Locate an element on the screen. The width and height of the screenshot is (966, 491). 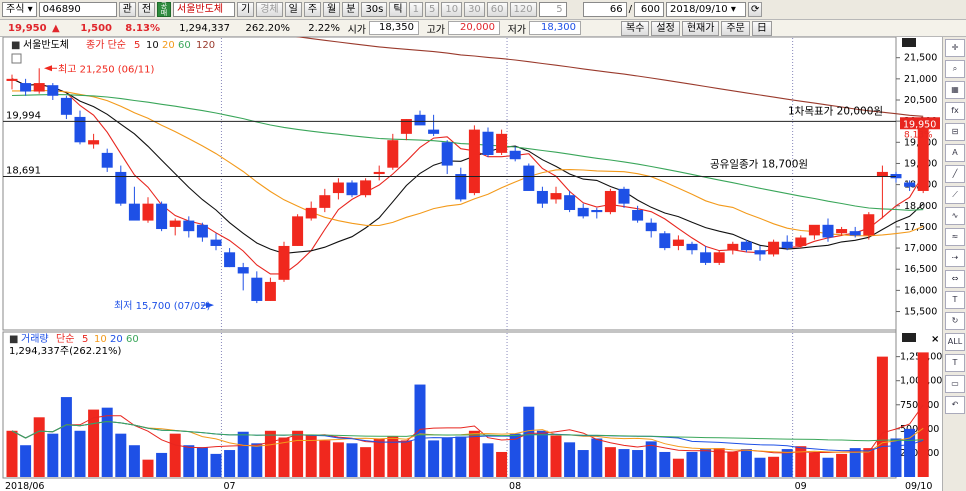
minute-opt-10: 10 is located at coordinates (452, 9).